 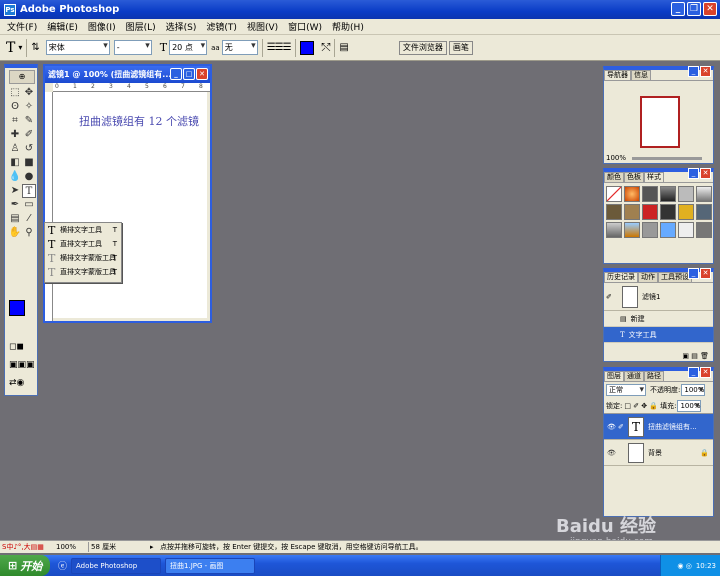 I want to click on align-left-icon: ☰, so click(x=271, y=47).